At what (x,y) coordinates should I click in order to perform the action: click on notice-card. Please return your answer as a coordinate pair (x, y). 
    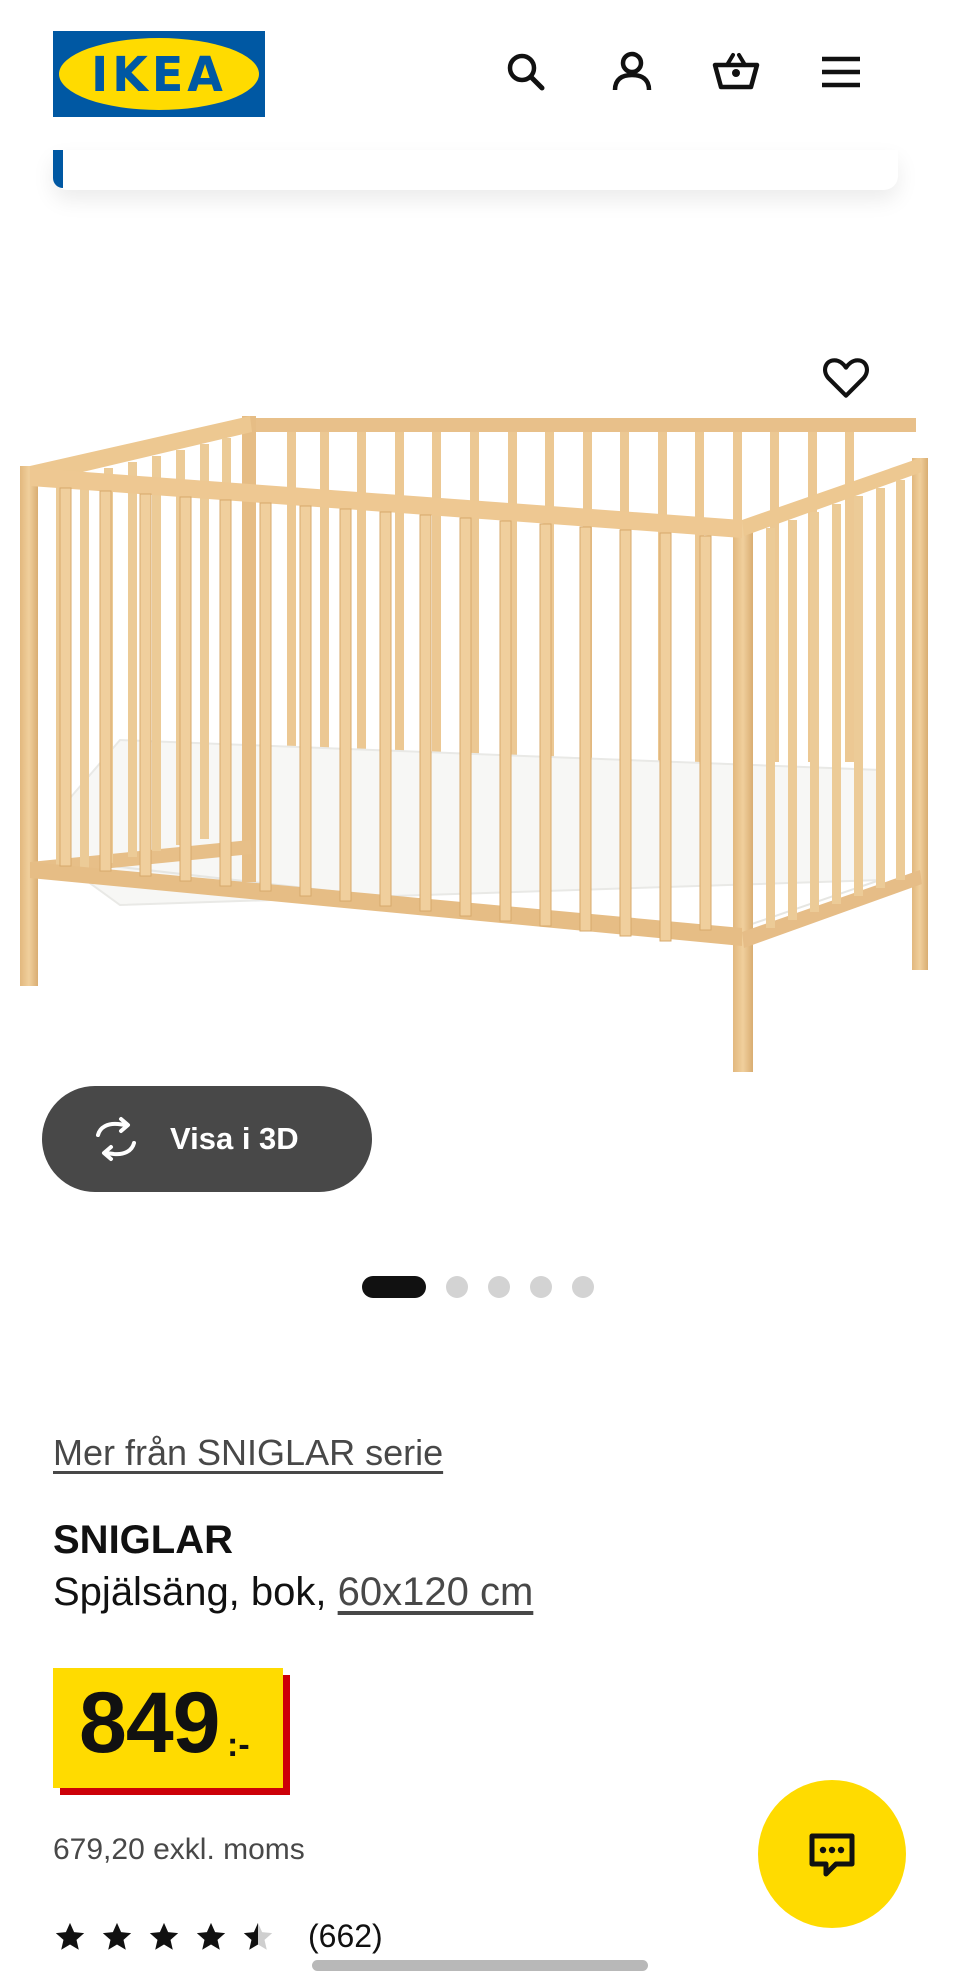
    Looking at the image, I should click on (475, 170).